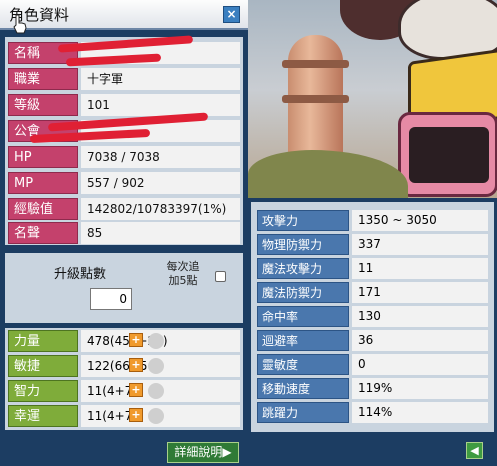 The image size is (497, 466). Describe the element at coordinates (160, 183) in the screenshot. I see `info-value: 557 / 902` at that location.